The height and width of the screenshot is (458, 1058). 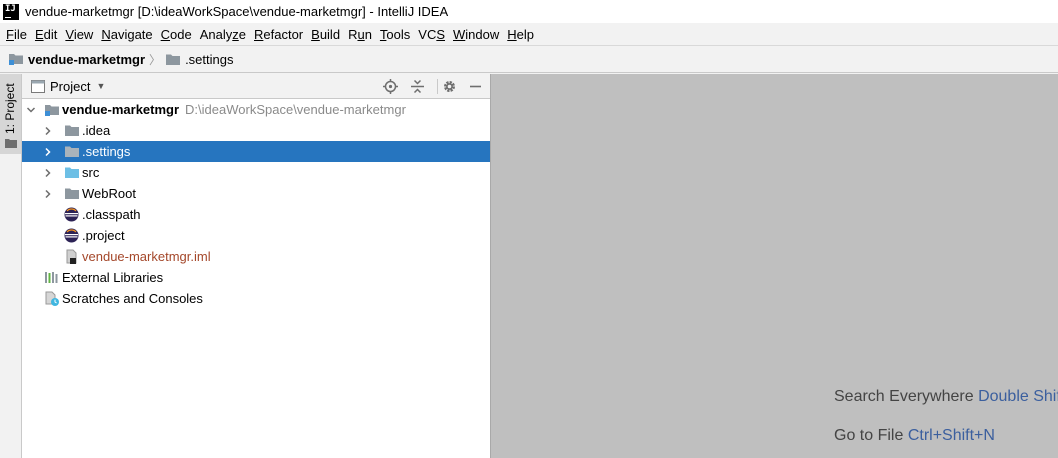 What do you see at coordinates (10, 34) in the screenshot?
I see `menu-mnemonic: F` at bounding box center [10, 34].